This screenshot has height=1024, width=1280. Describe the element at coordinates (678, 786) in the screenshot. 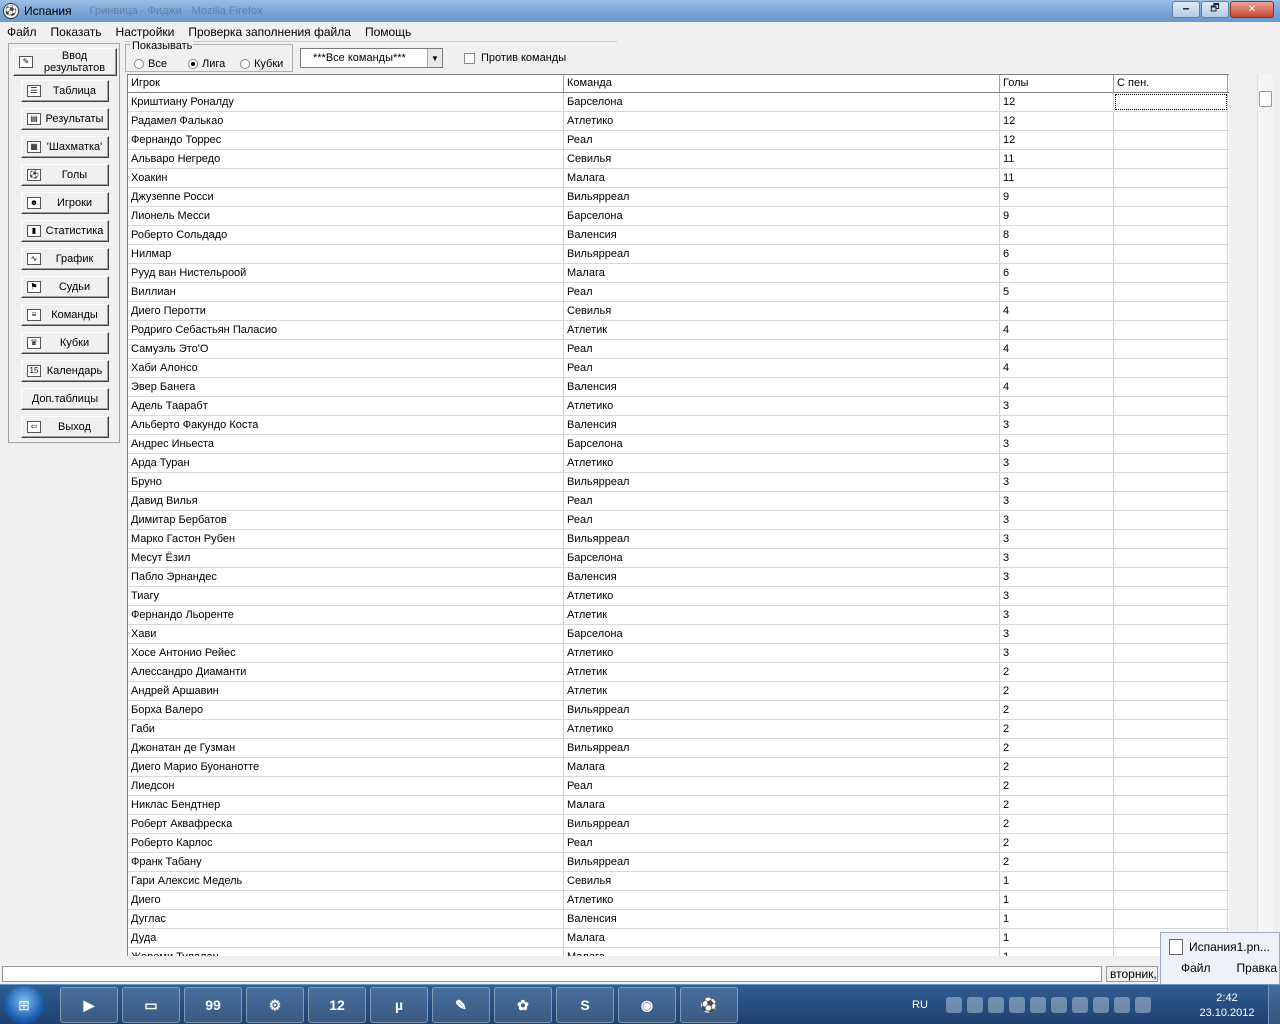

I see `table-row: Лиедсон Реал 2` at that location.